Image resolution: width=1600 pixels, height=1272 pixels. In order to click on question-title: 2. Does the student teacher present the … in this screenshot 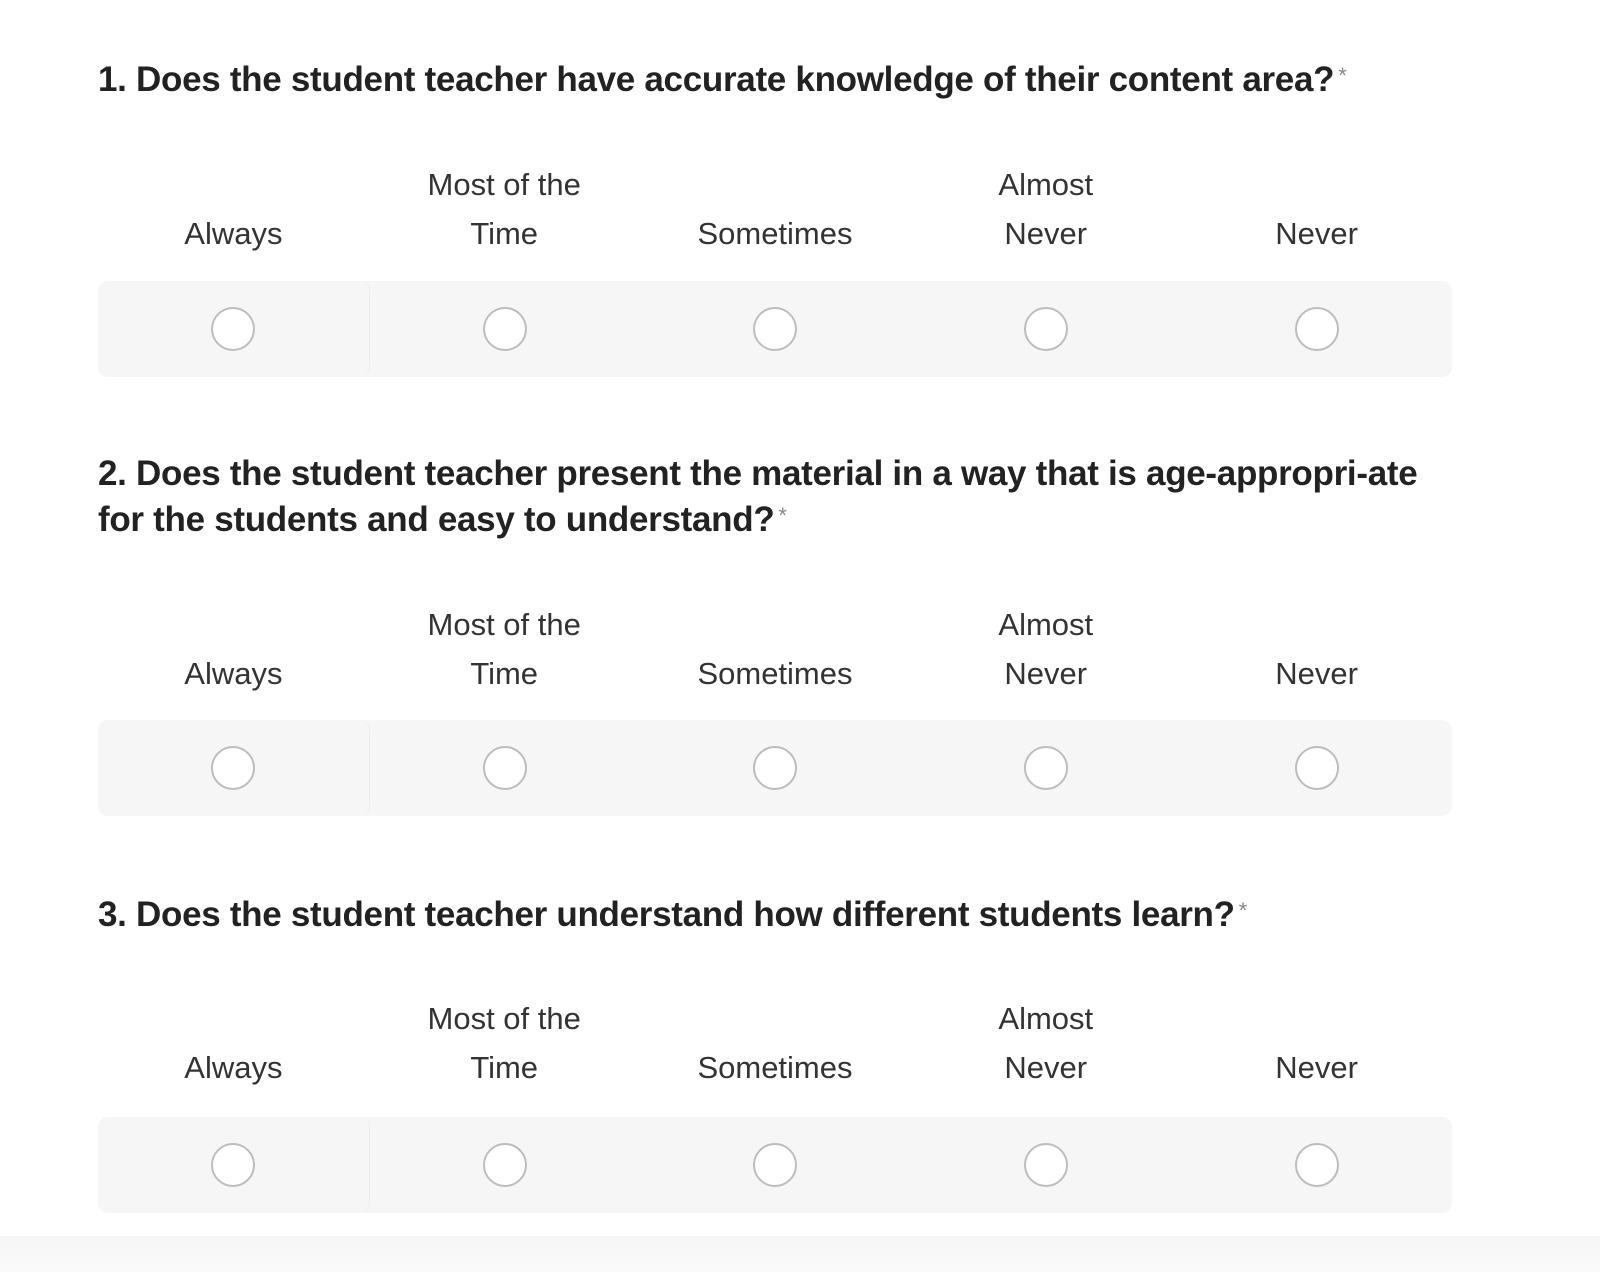, I will do `click(775, 497)`.